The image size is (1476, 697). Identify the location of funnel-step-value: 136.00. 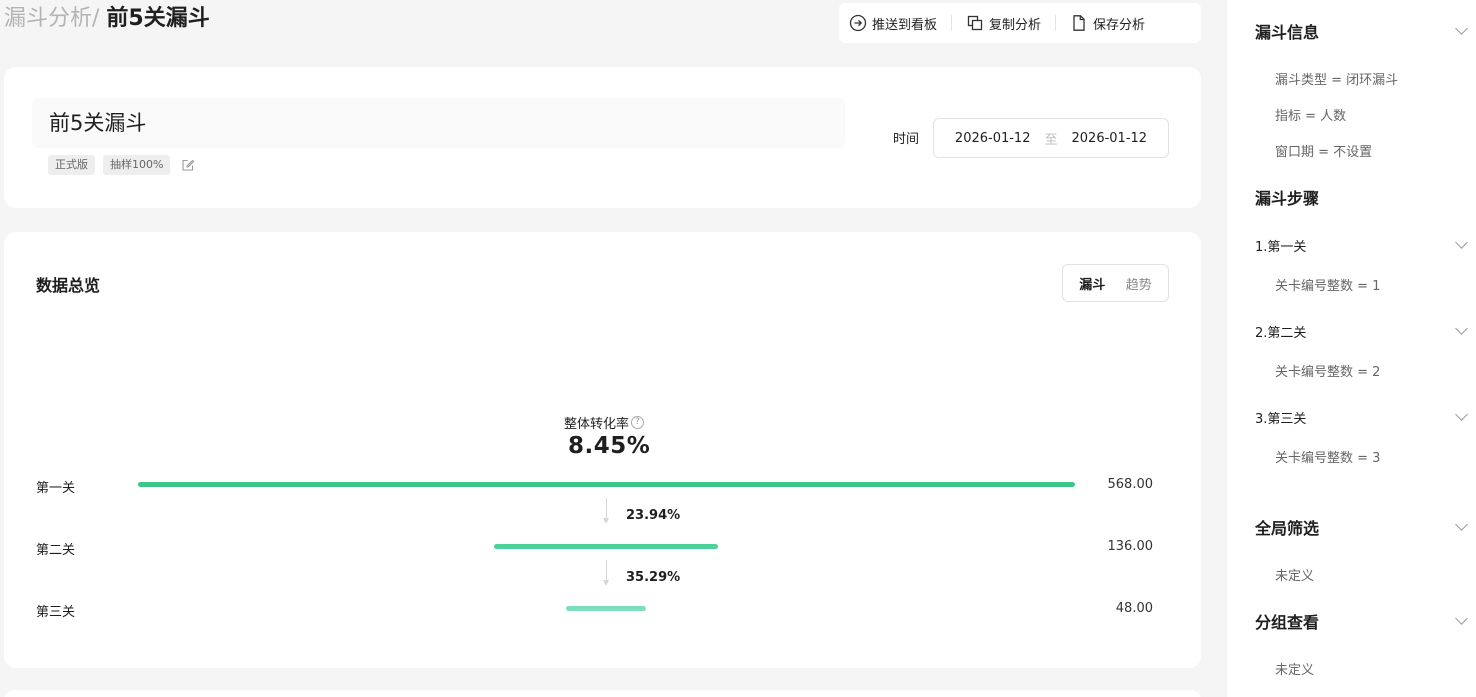
(1130, 546).